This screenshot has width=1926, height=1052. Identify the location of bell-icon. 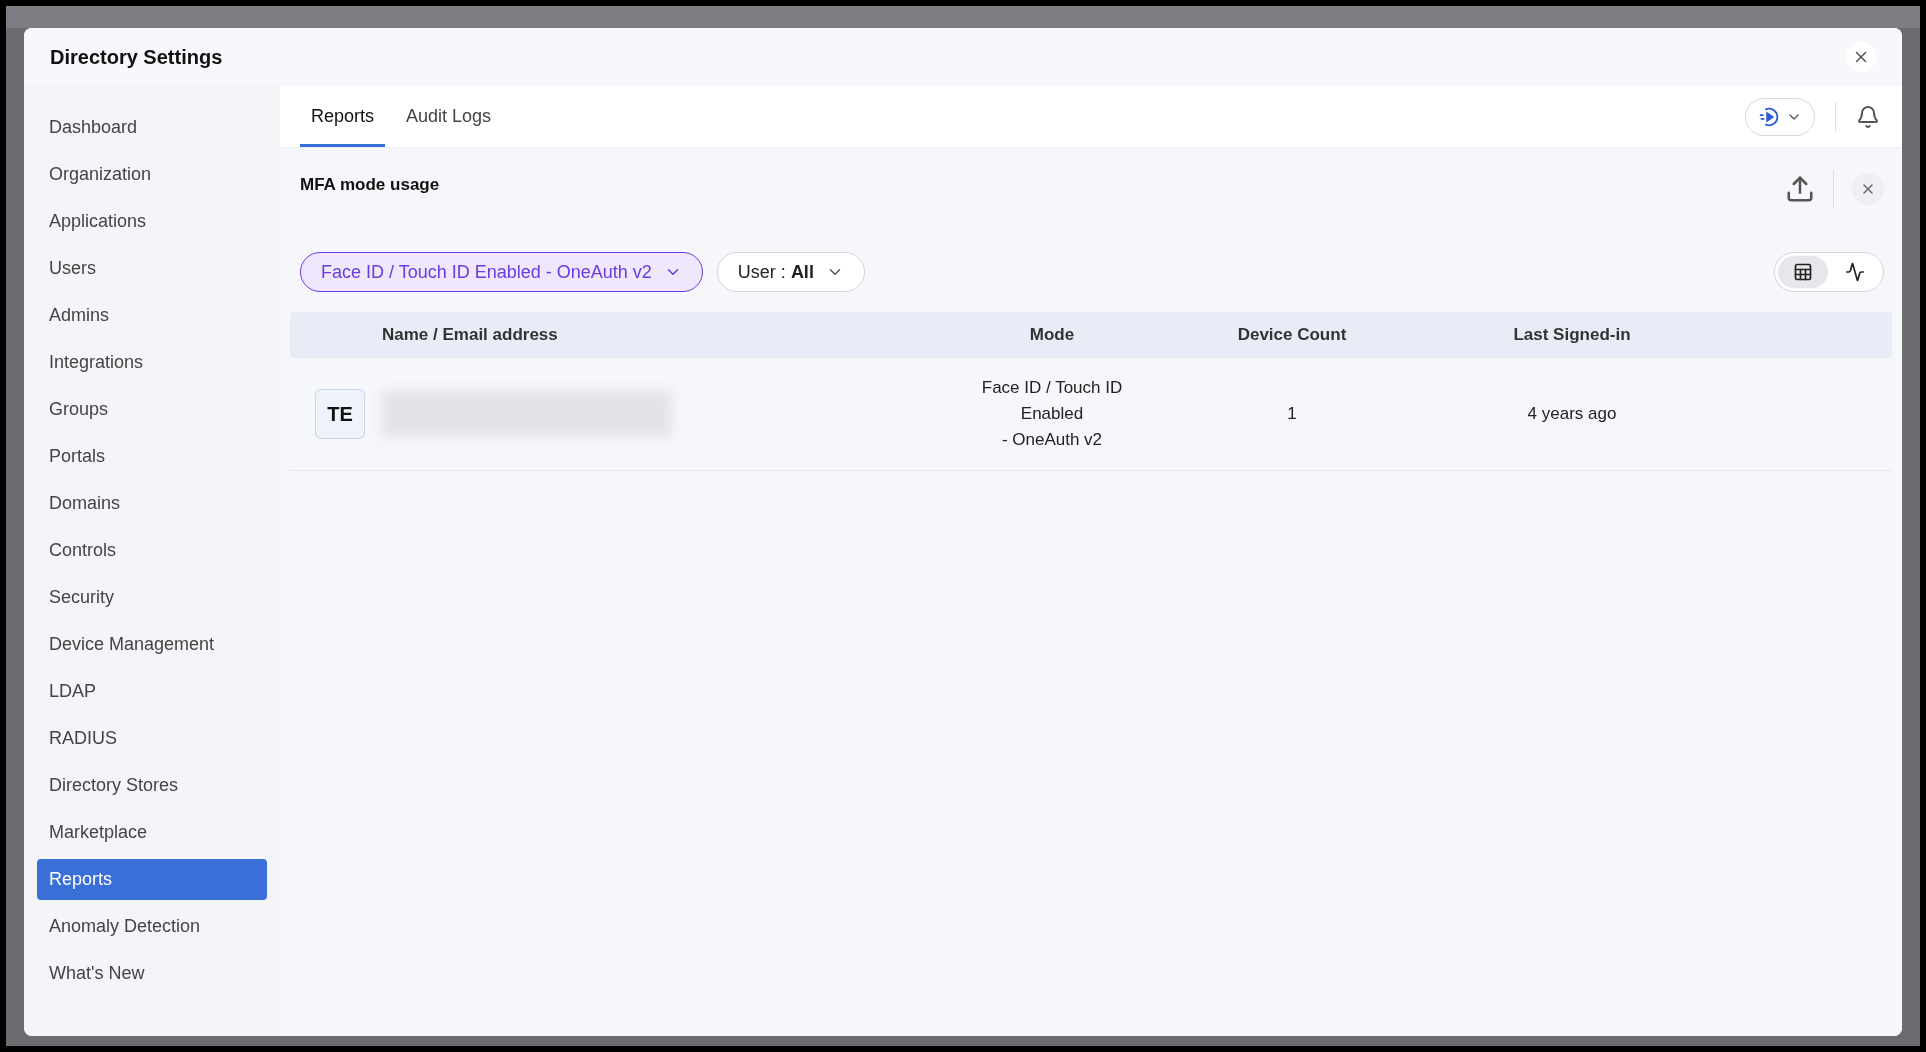
(1868, 116).